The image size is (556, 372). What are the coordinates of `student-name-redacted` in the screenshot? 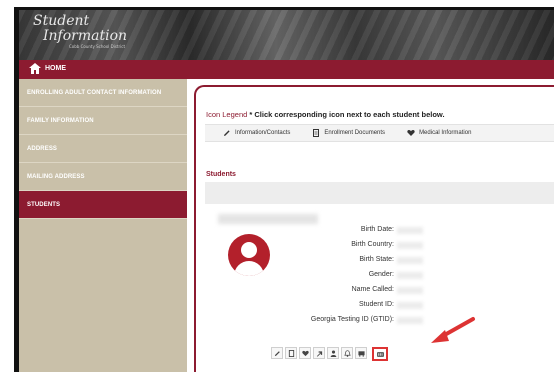 It's located at (268, 219).